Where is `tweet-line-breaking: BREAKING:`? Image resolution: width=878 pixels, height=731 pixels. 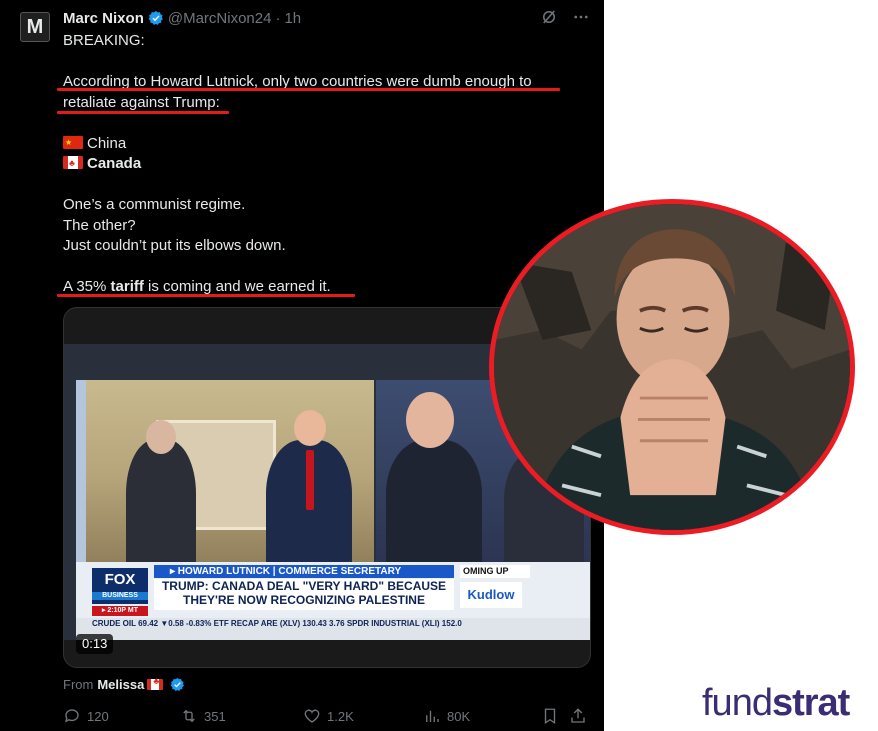
tweet-line-breaking: BREAKING: is located at coordinates (104, 40).